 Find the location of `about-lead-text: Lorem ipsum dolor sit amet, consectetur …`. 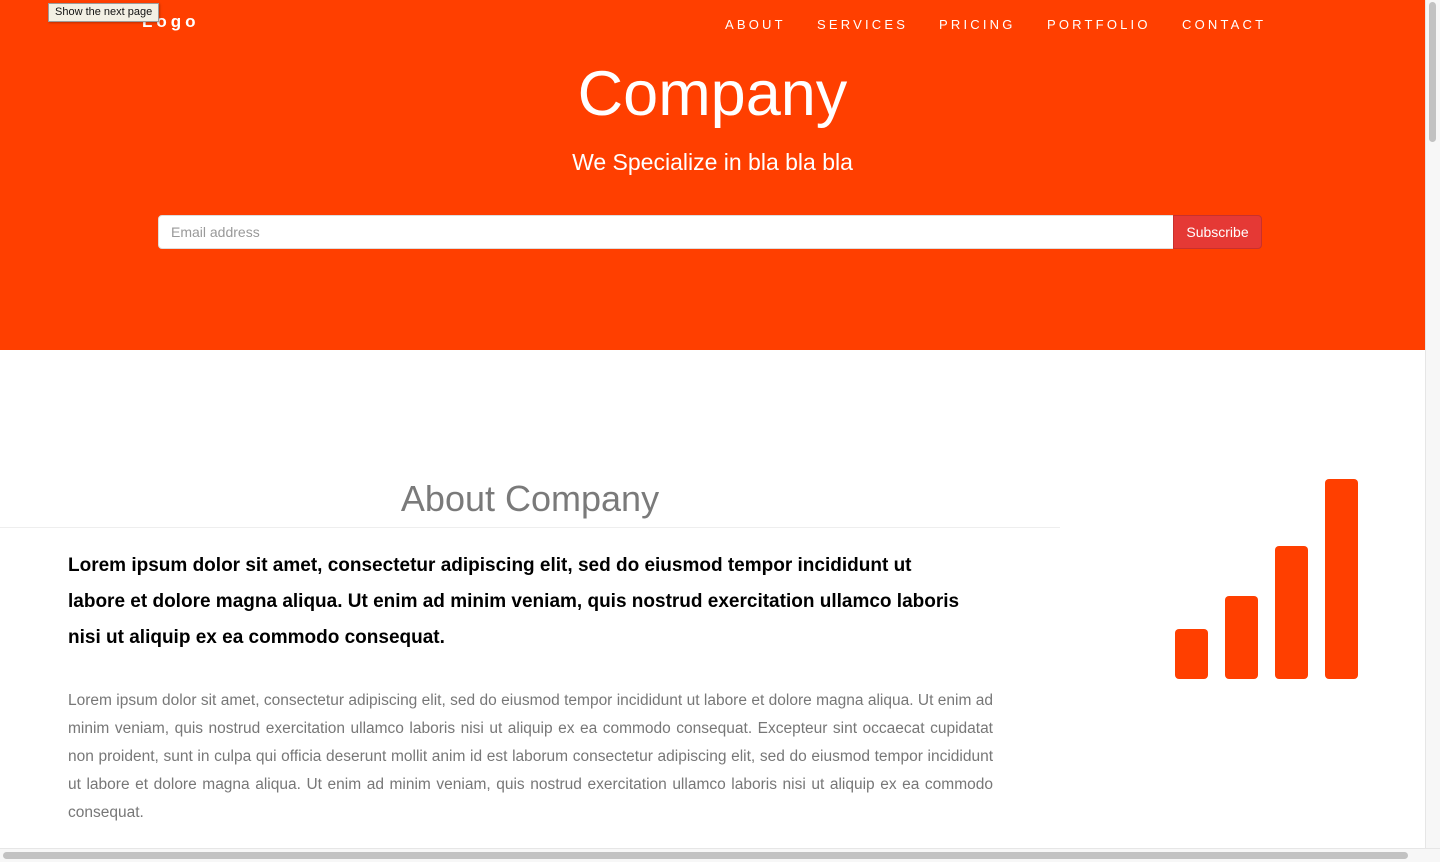

about-lead-text: Lorem ipsum dolor sit amet, consectetur … is located at coordinates (514, 601).